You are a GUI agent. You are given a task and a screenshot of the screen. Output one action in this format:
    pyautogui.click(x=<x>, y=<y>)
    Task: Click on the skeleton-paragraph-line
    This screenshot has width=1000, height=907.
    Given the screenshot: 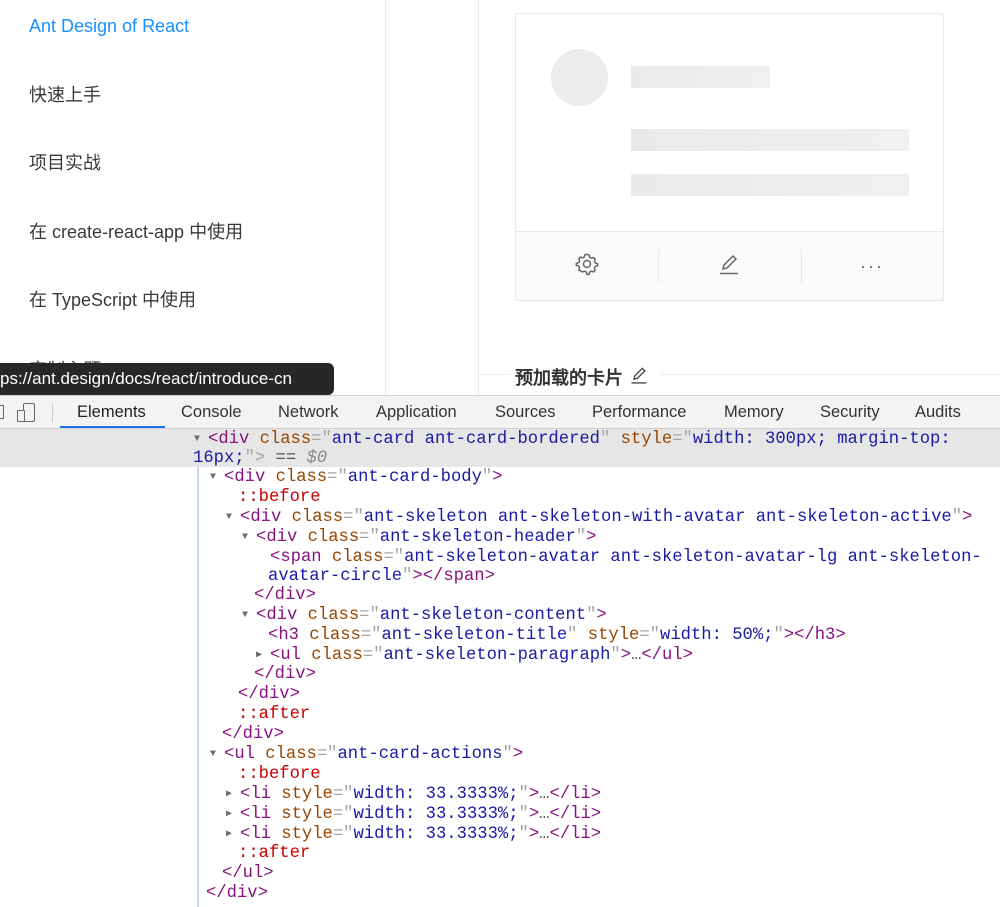 What is the action you would take?
    pyautogui.click(x=770, y=185)
    